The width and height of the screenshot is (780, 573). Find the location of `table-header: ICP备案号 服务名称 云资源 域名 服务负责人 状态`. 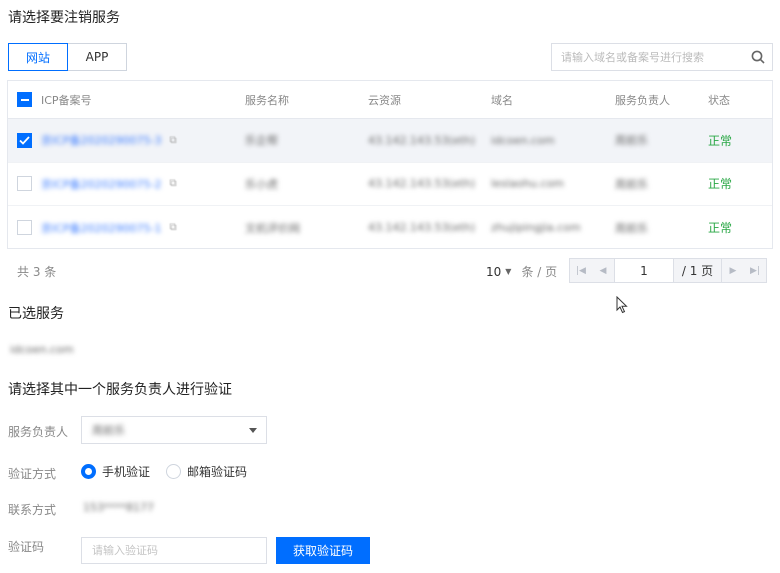

table-header: ICP备案号 服务名称 云资源 域名 服务负责人 状态 is located at coordinates (390, 100).